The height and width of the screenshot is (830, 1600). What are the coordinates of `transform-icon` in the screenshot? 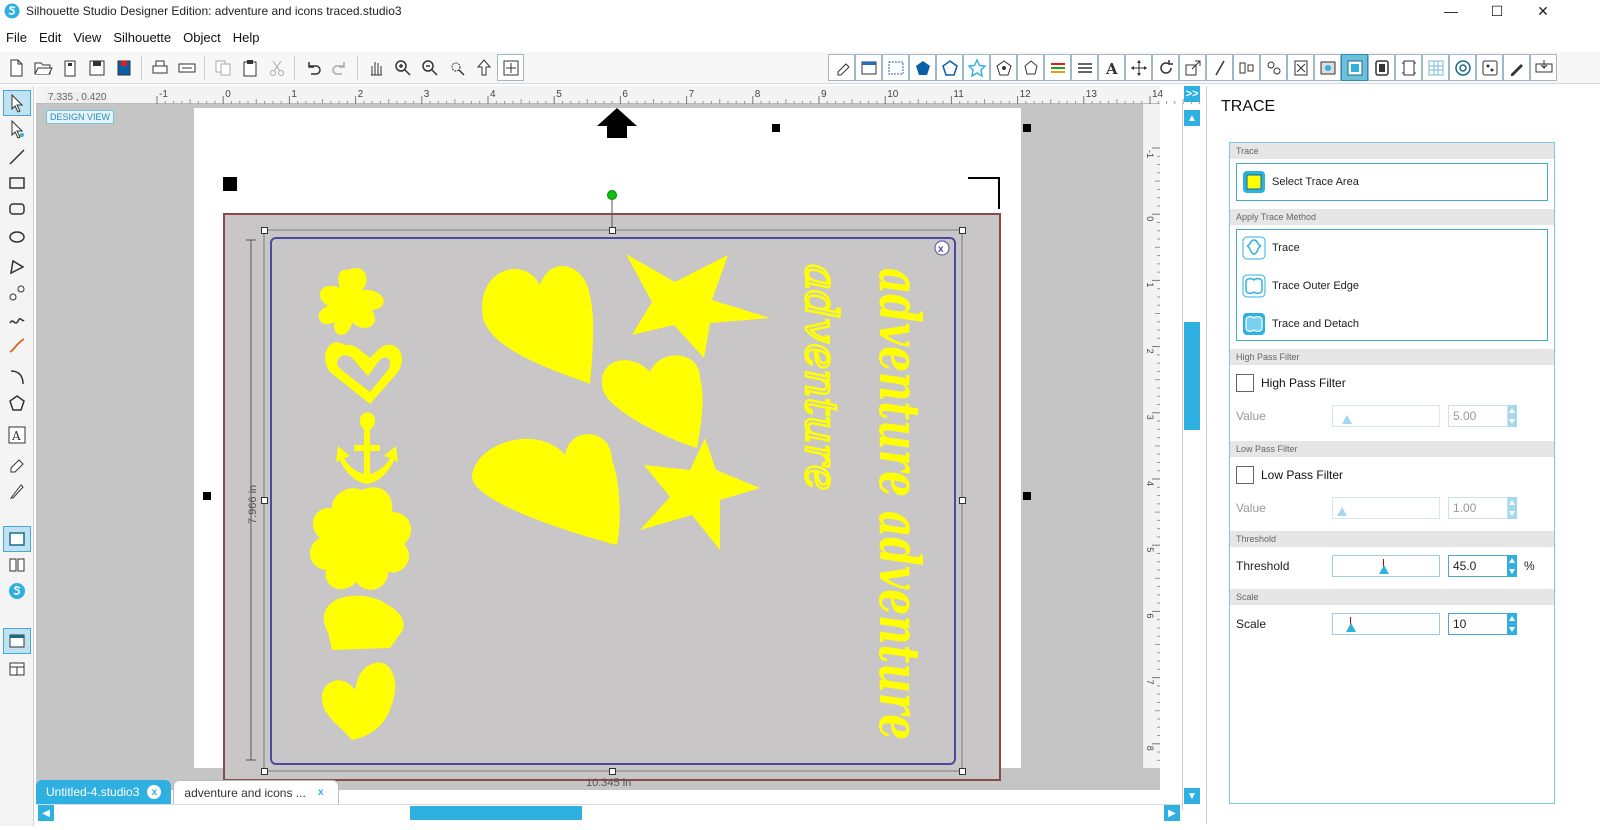 It's located at (1138, 67).